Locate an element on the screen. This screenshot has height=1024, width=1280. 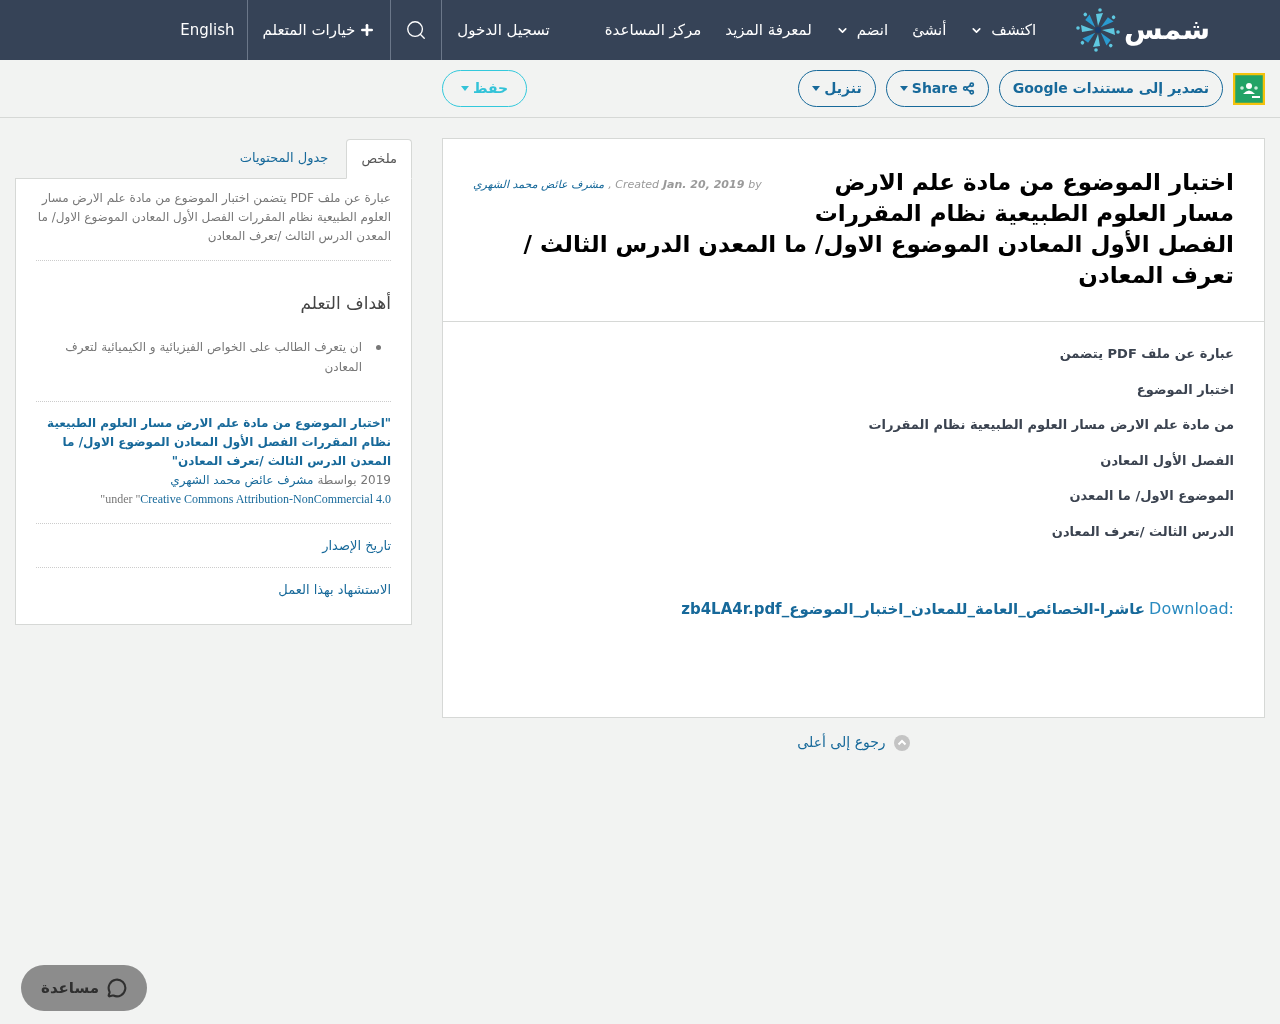
license-prefix: "under " is located at coordinates (120, 499).